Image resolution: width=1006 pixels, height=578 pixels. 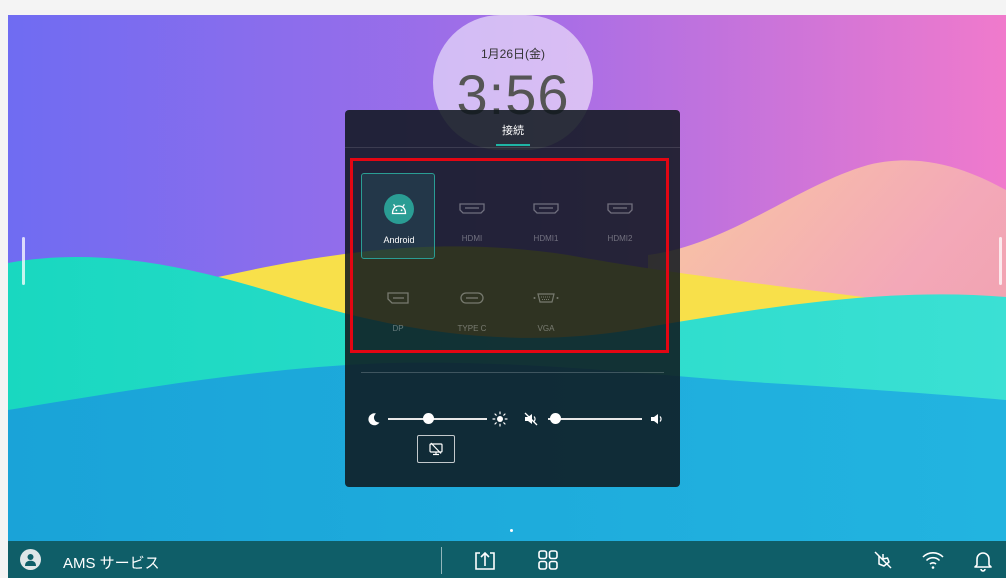 I want to click on source-dp: DP, so click(x=398, y=306).